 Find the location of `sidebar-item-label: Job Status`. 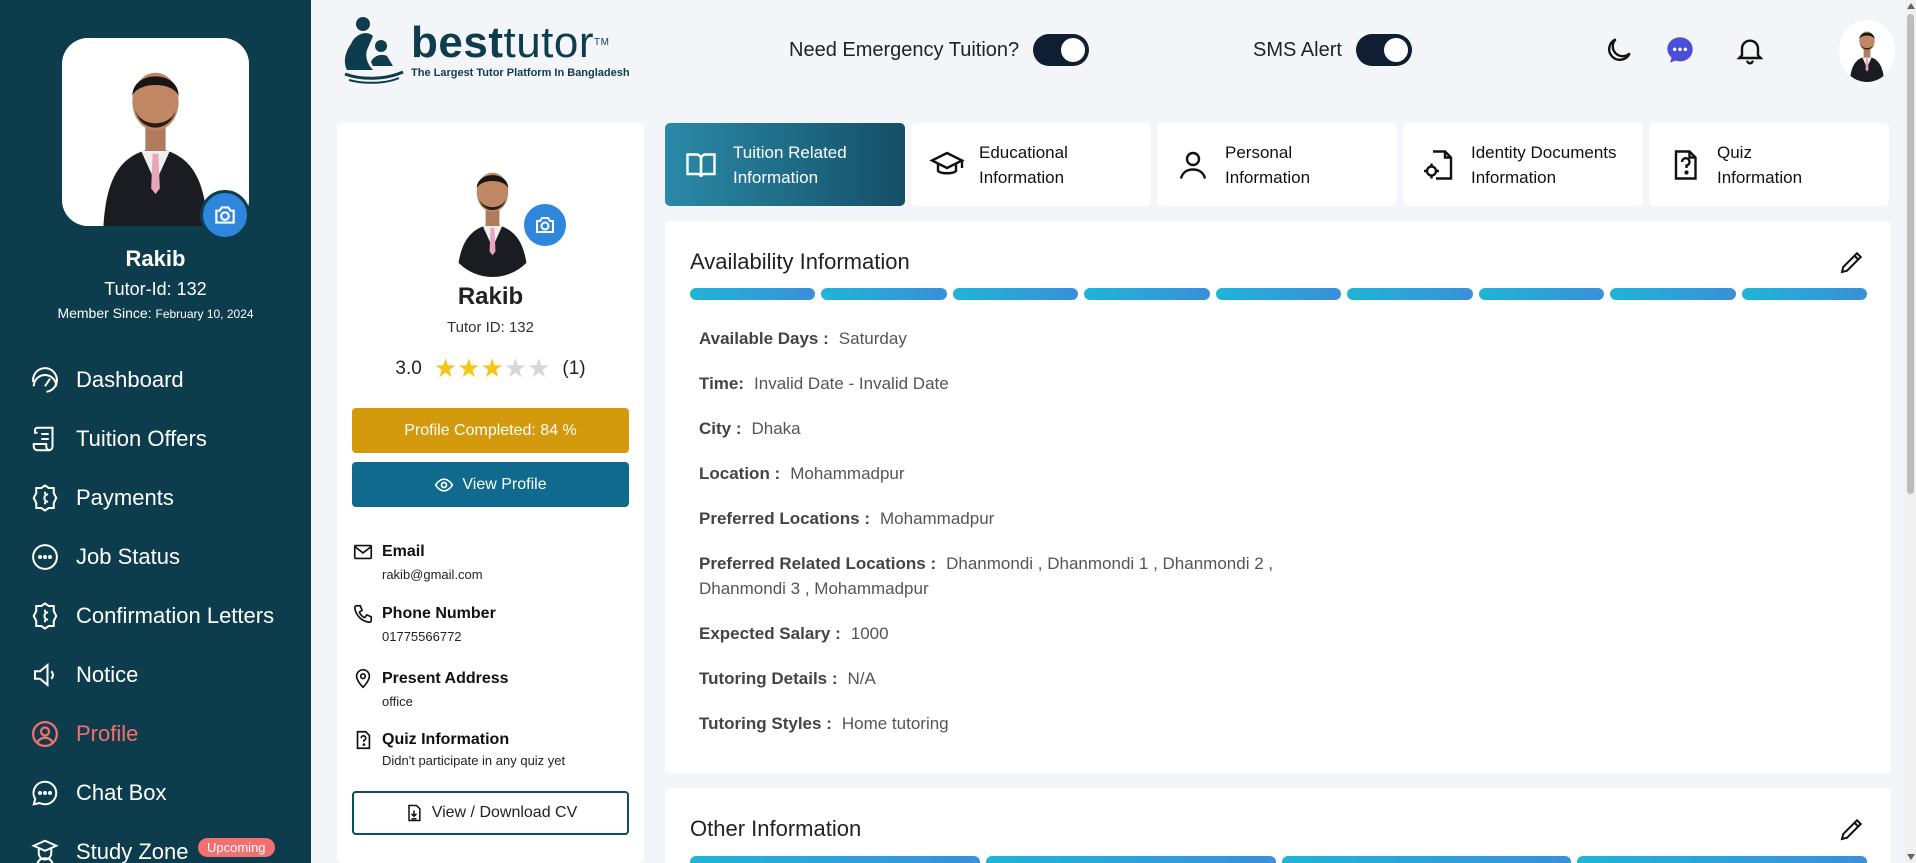

sidebar-item-label: Job Status is located at coordinates (128, 556).